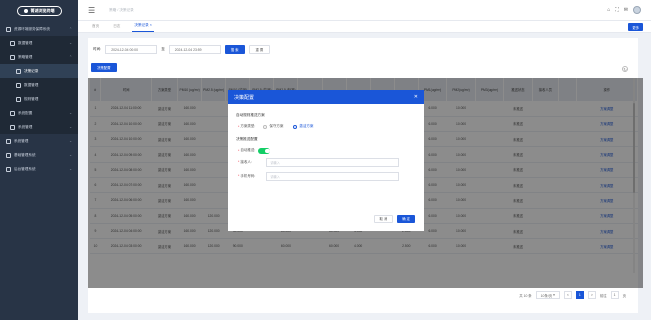 The image size is (651, 320). I want to click on phone-row: * 手机号码: 请输入, so click(326, 176).